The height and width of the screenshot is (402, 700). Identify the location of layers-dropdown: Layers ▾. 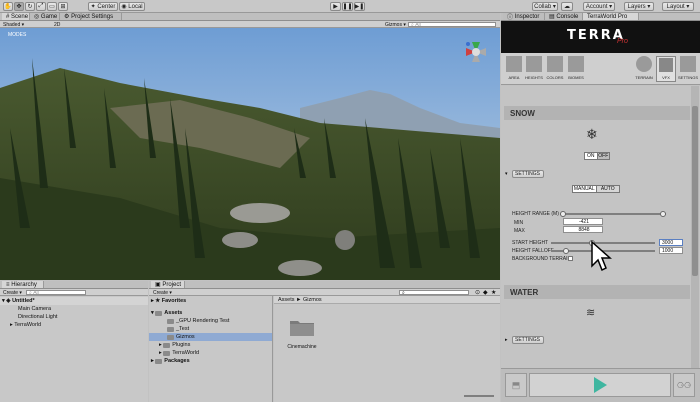
(639, 6).